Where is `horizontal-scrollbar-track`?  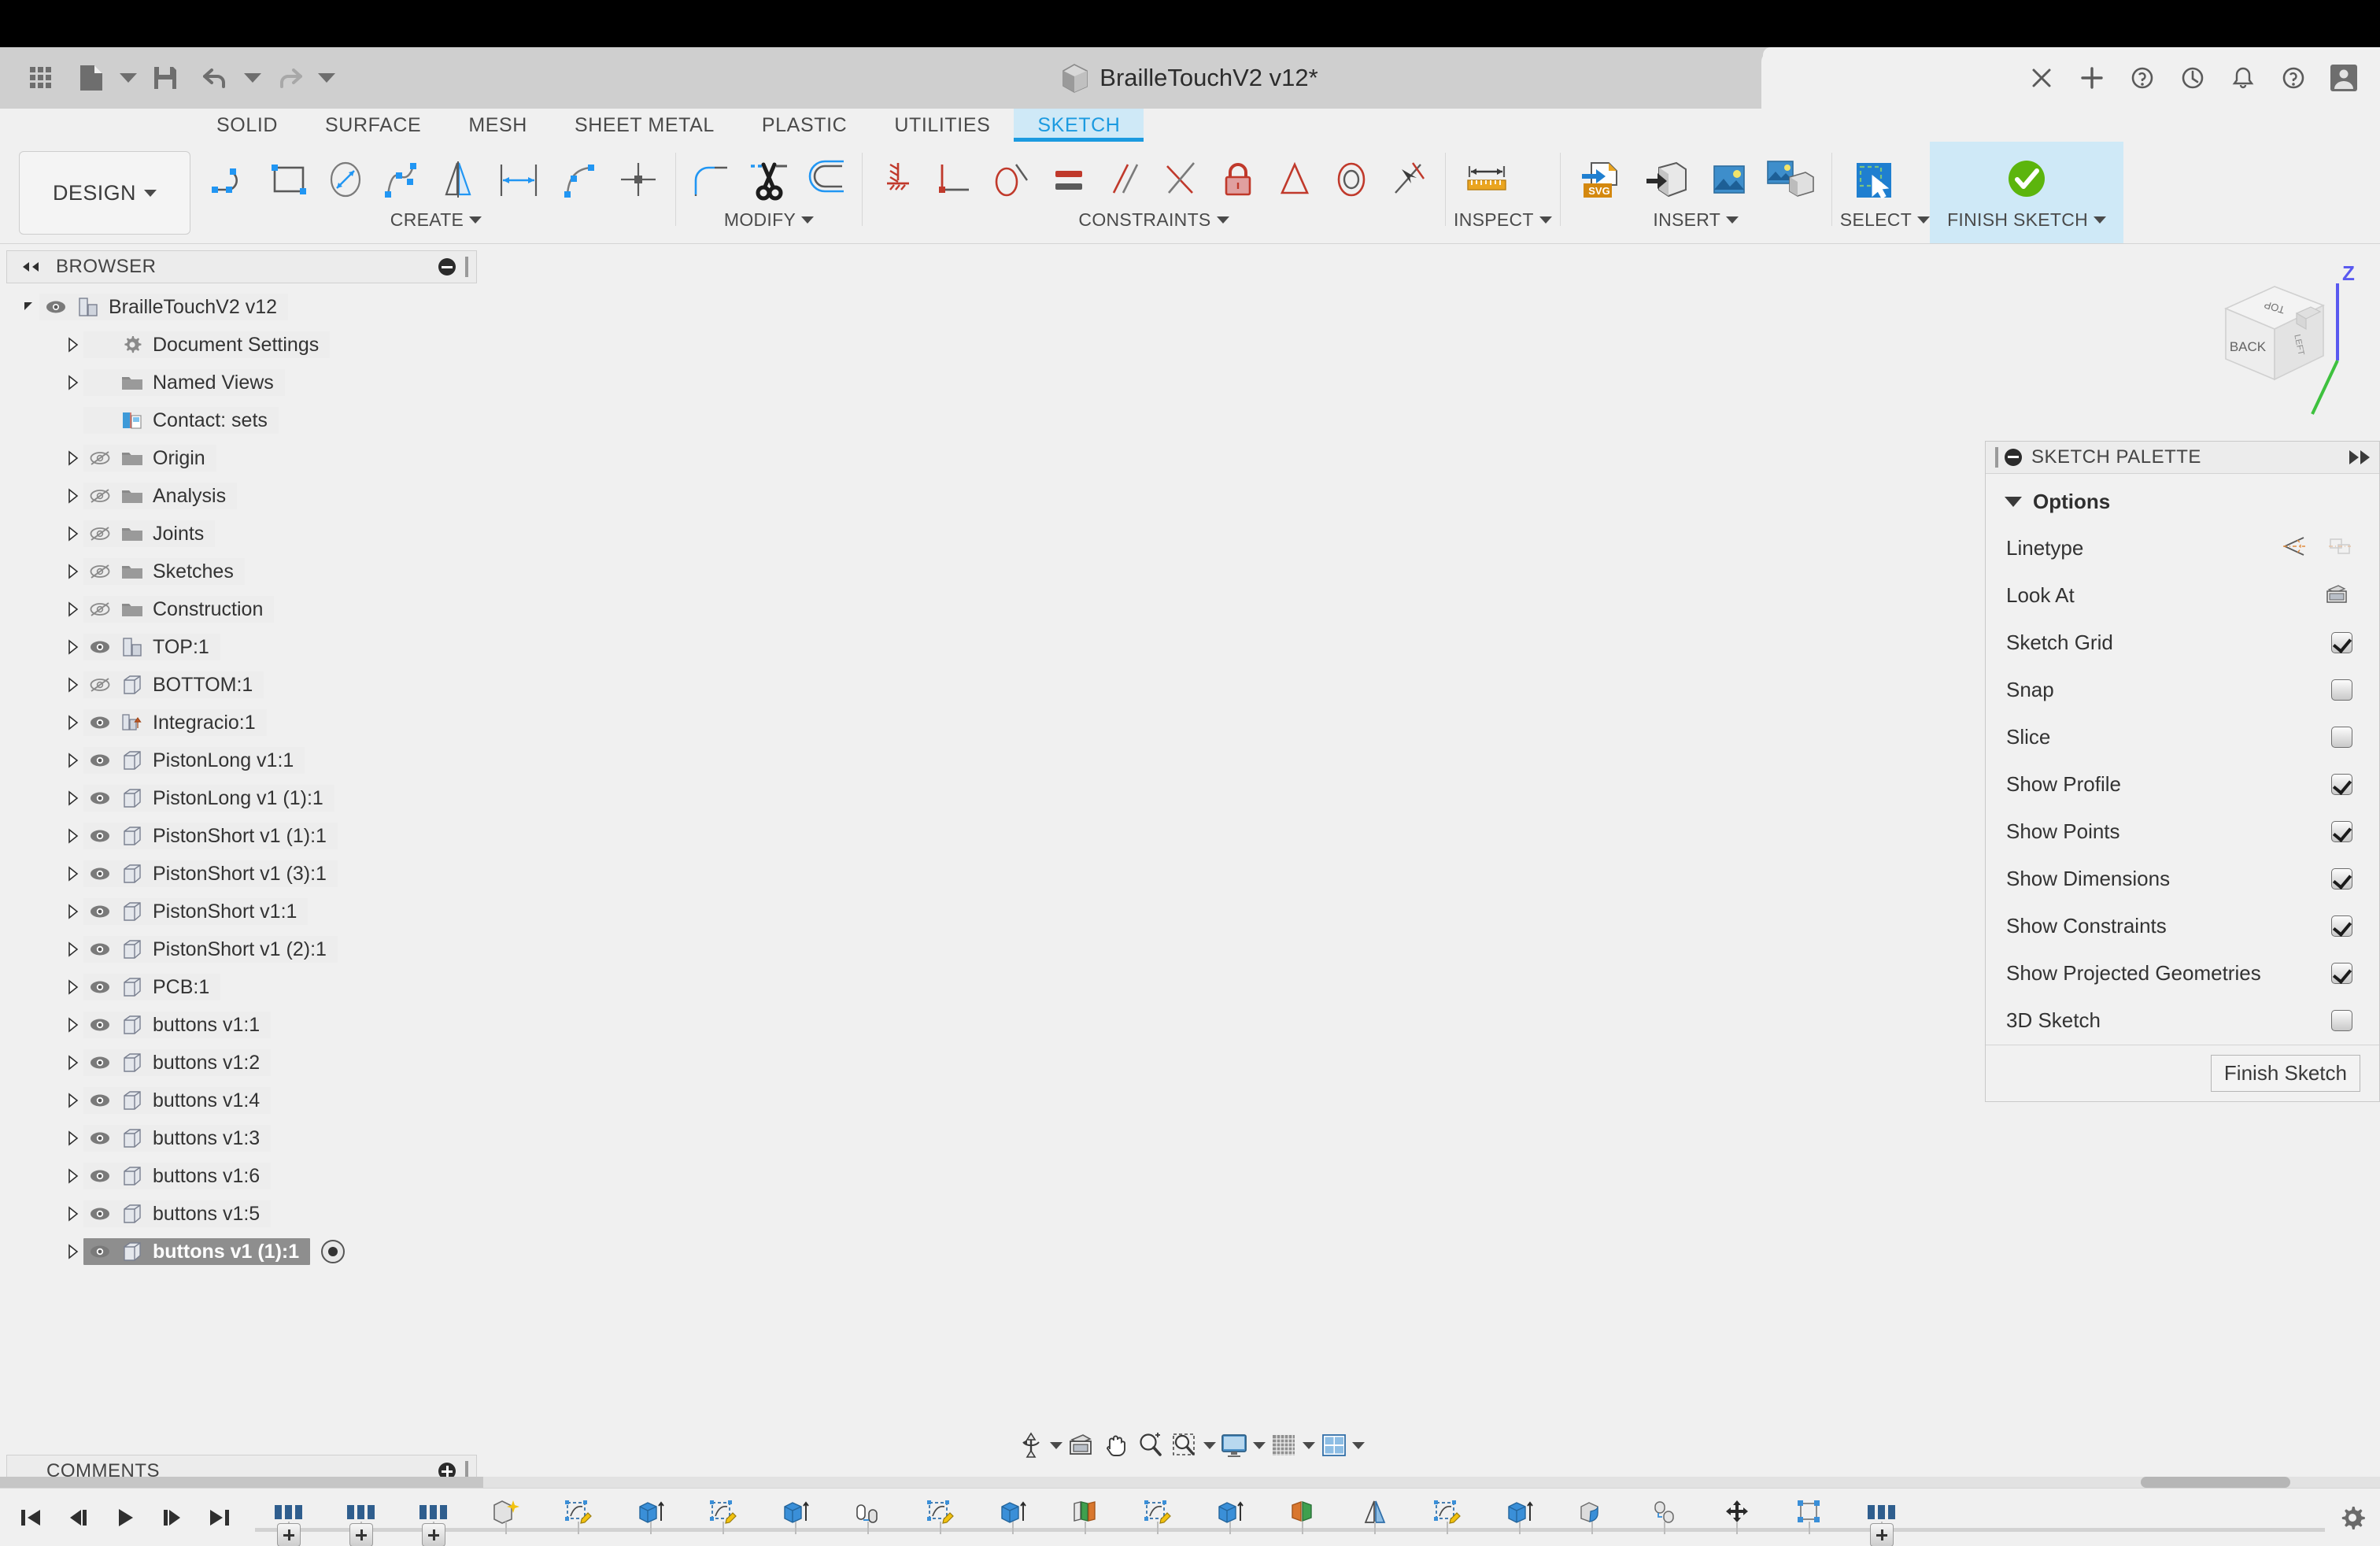
horizontal-scrollbar-track is located at coordinates (1431, 1482).